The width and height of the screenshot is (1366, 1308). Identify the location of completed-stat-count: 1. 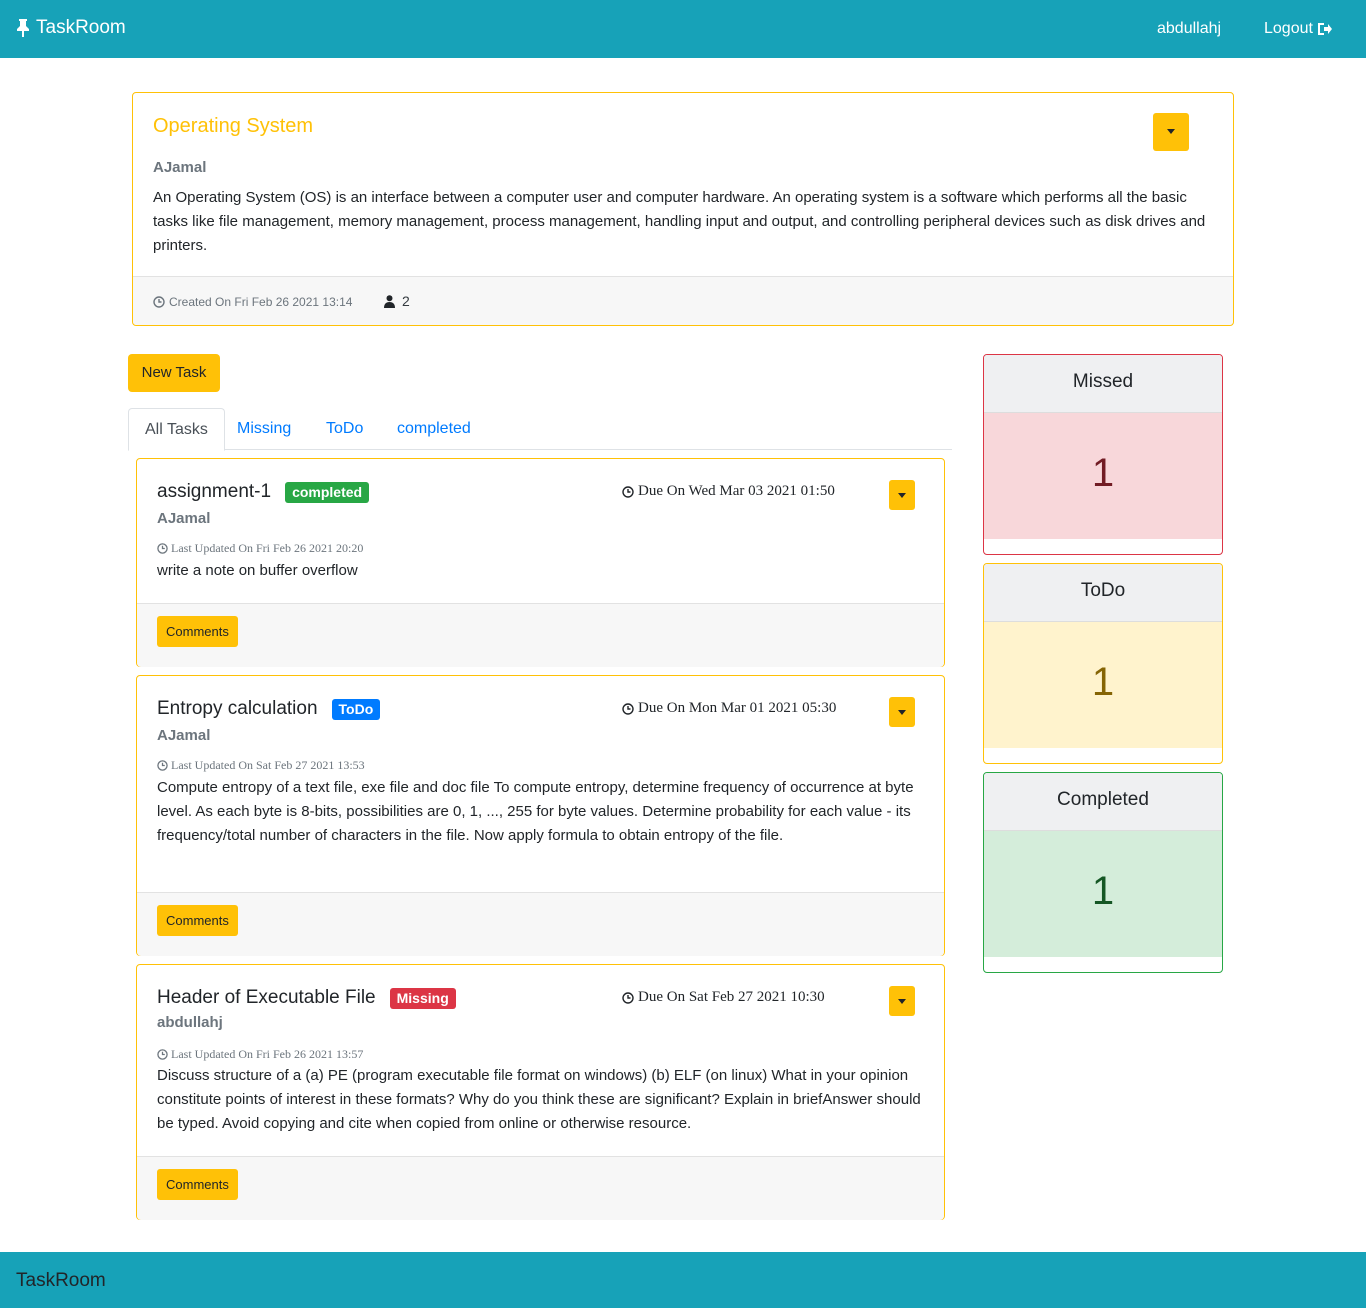
(1103, 894).